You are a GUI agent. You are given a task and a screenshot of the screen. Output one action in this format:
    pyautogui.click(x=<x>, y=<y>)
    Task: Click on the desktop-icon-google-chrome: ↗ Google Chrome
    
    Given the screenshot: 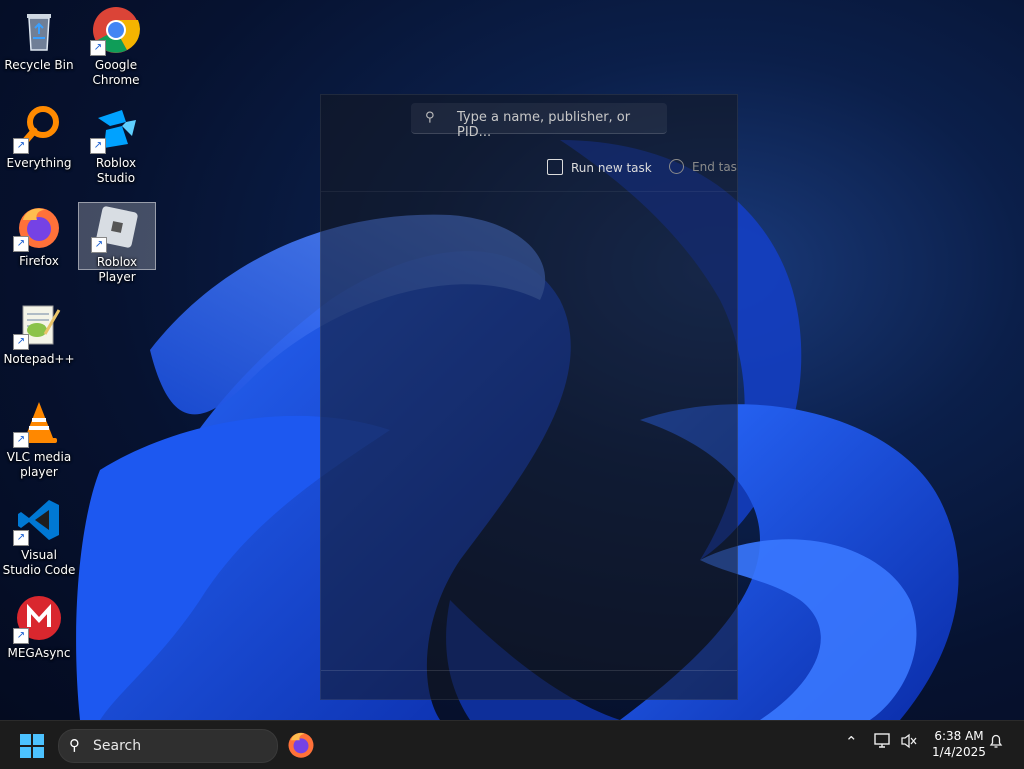 What is the action you would take?
    pyautogui.click(x=116, y=44)
    